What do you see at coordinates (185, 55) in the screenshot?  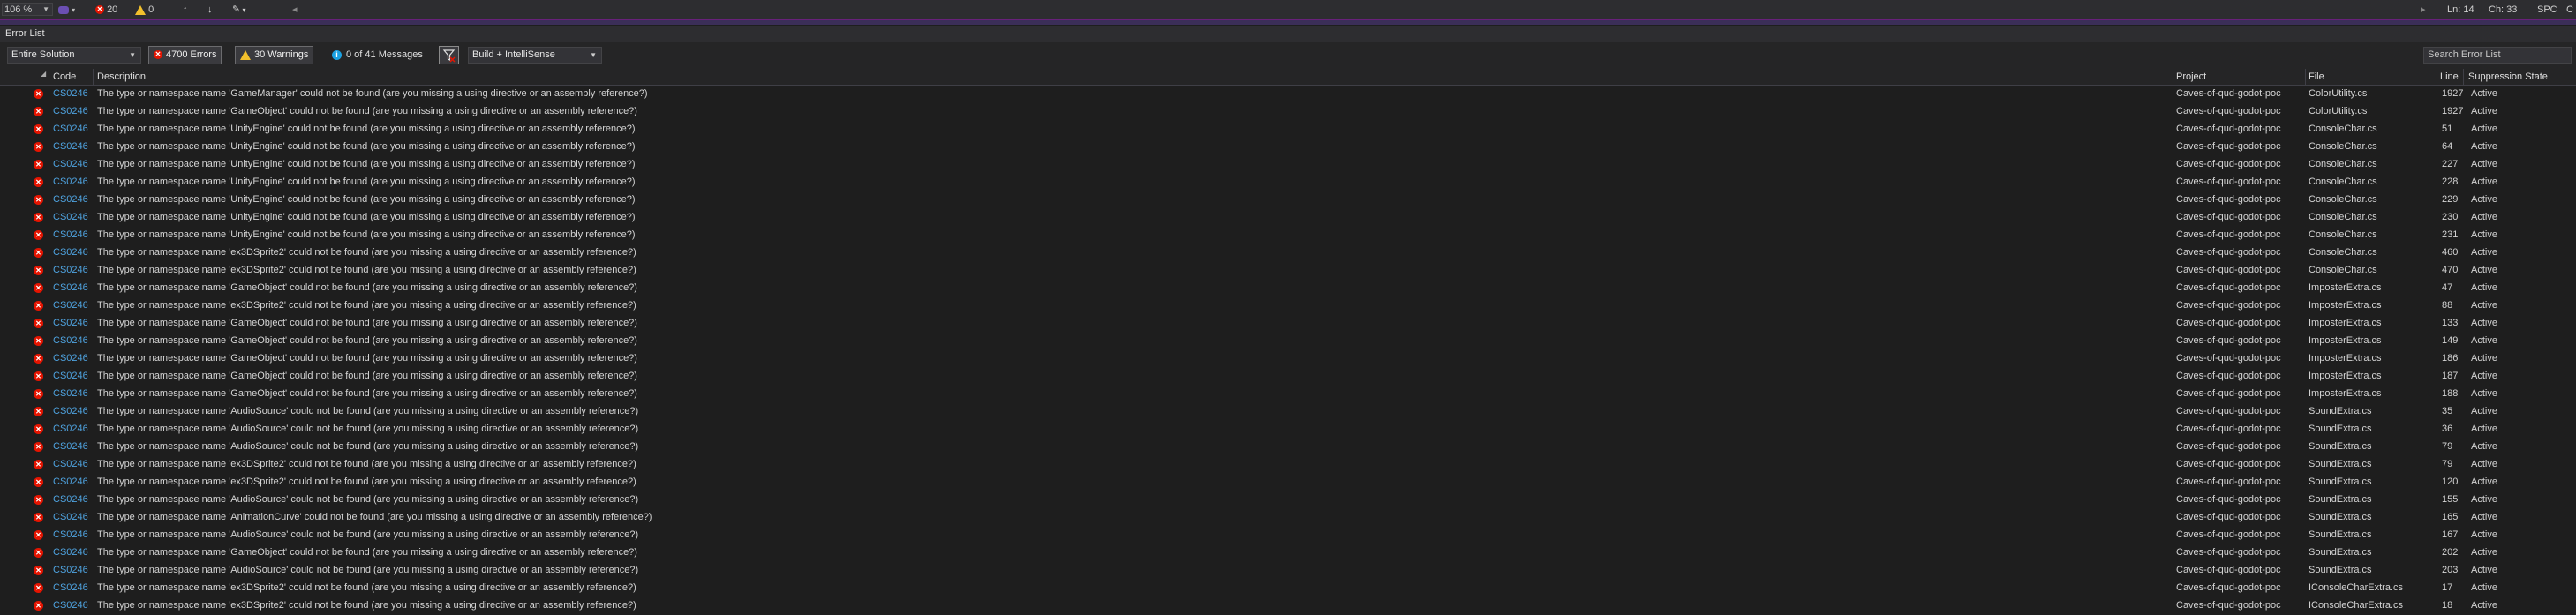 I see `errors-filter-toggle: ✕ 4700 Errors` at bounding box center [185, 55].